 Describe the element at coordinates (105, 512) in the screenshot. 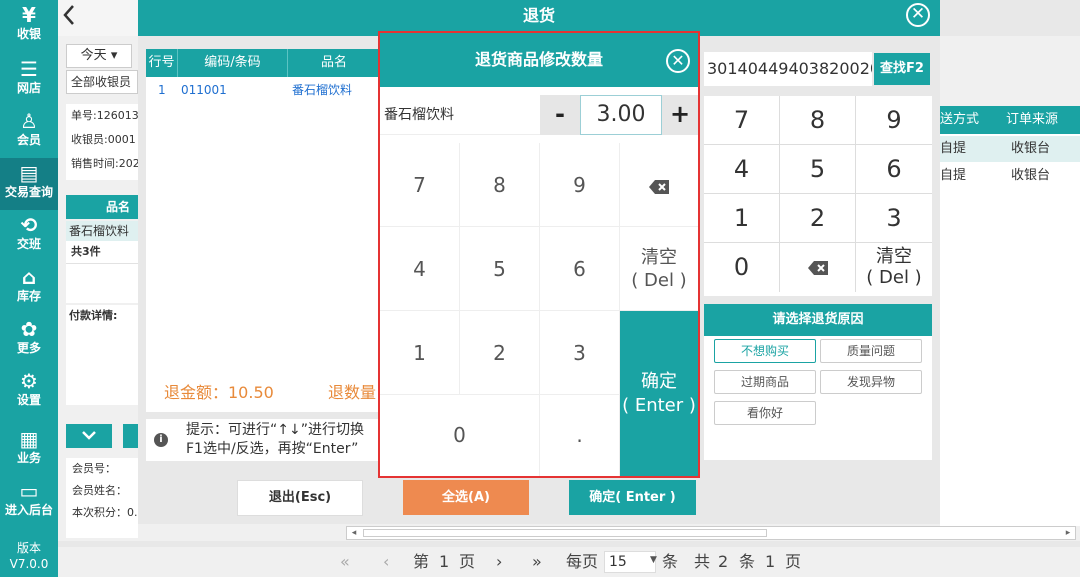

I see `member-points: 本次积分：0.0` at that location.